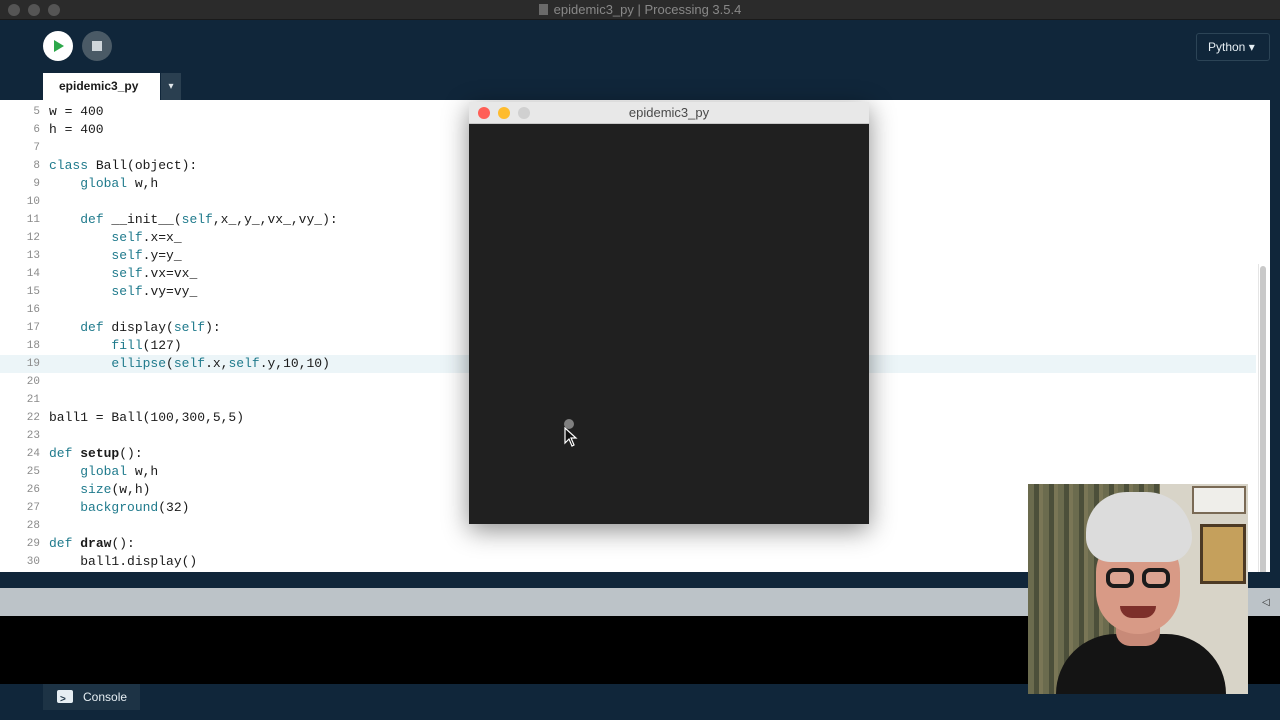 The height and width of the screenshot is (720, 1280). What do you see at coordinates (33, 472) in the screenshot?
I see `line-number: 25` at bounding box center [33, 472].